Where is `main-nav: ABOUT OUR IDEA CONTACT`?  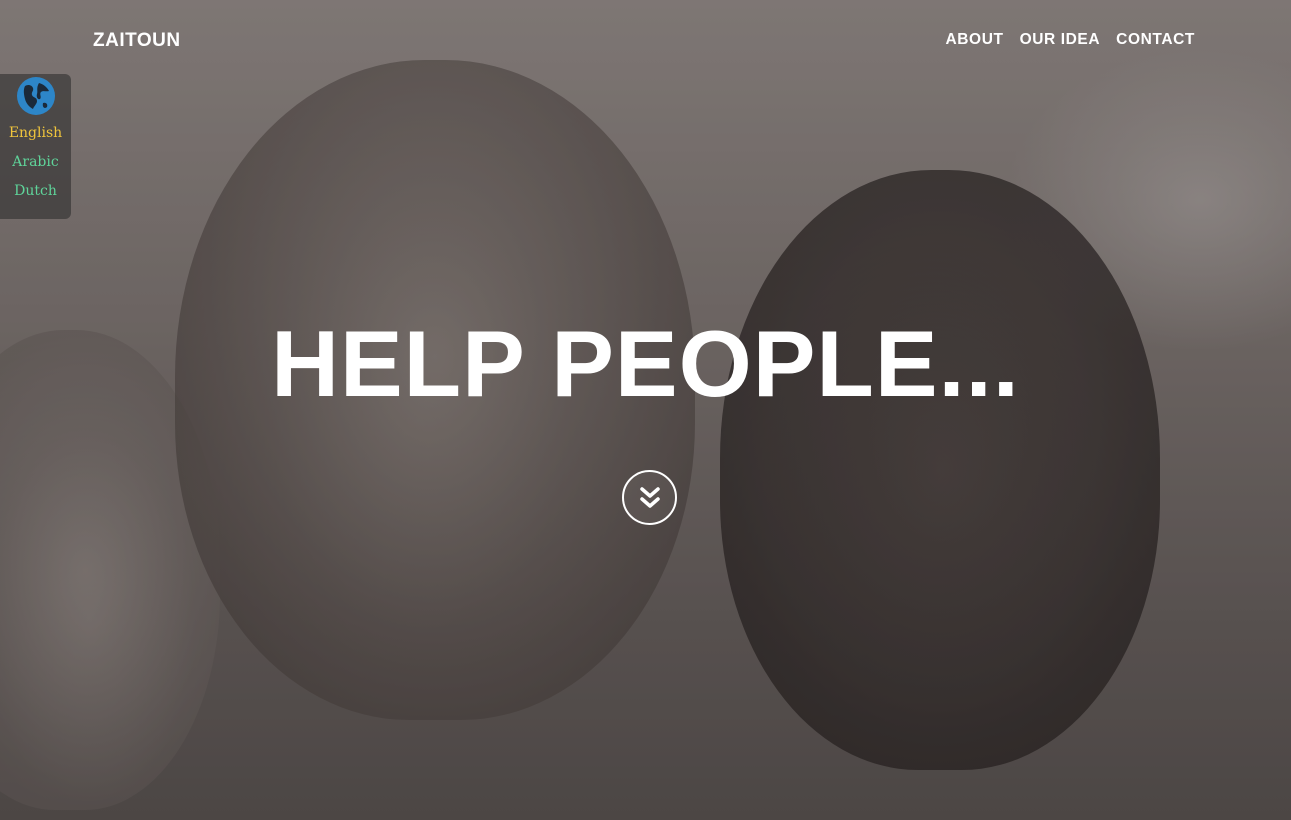
main-nav: ABOUT OUR IDEA CONTACT is located at coordinates (1070, 40).